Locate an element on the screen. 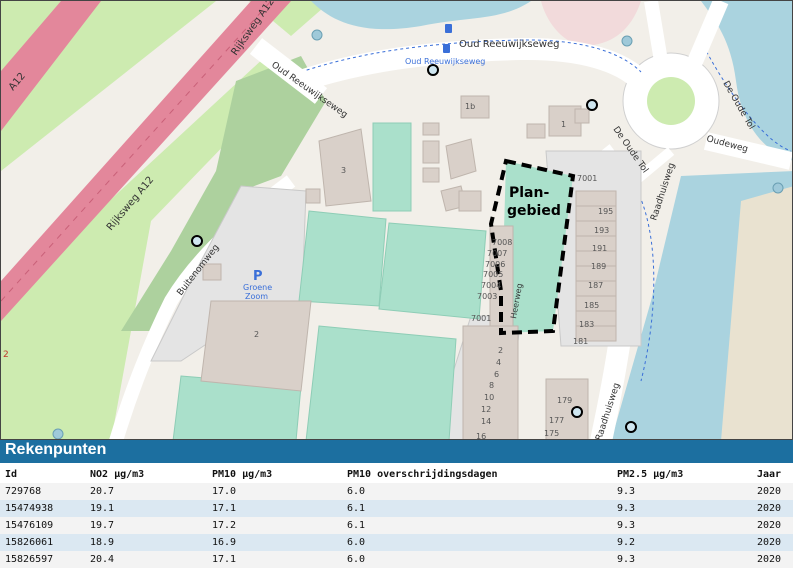  svg-text: 14 is located at coordinates (486, 421).